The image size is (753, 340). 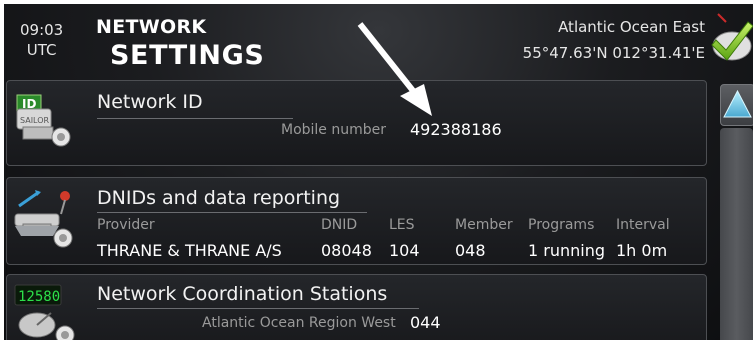 I want to click on gps-position: 55°47.63'N 012°31.41'E, so click(x=613, y=53).